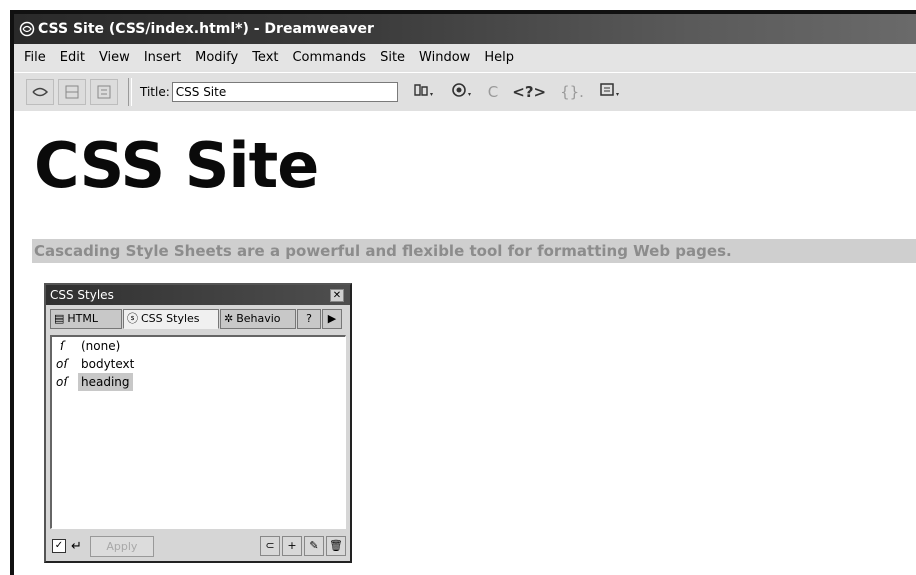  Describe the element at coordinates (610, 92) in the screenshot. I see `view-options-icon` at that location.